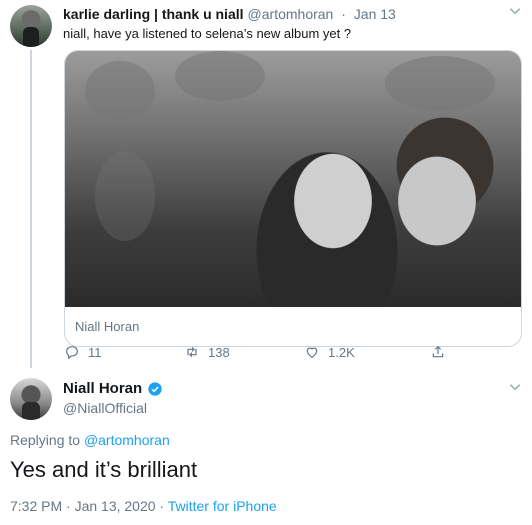 The height and width of the screenshot is (525, 532). I want to click on reply-icon, so click(72, 353).